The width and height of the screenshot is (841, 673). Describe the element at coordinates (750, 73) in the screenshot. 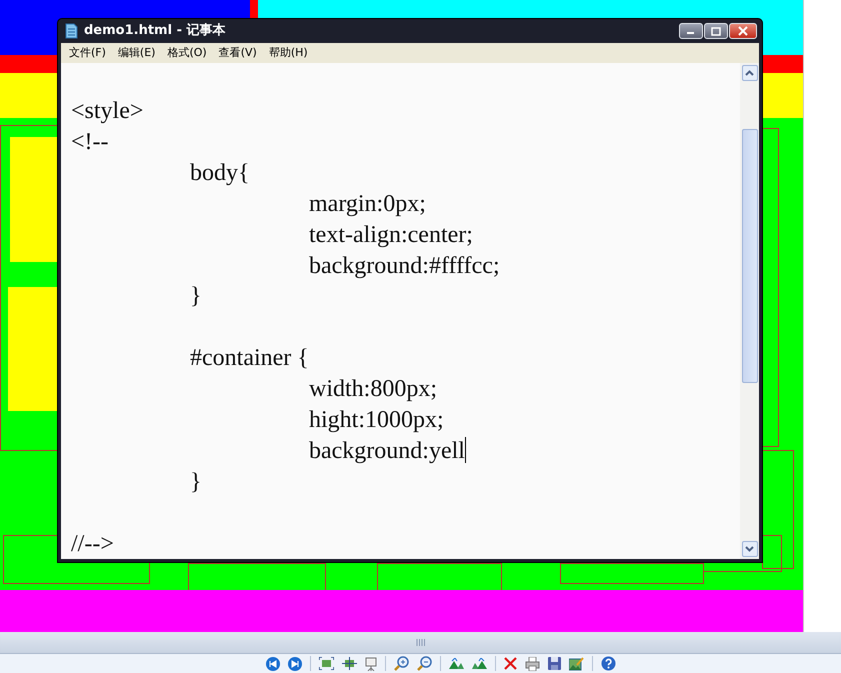

I see `scroll-up-button` at that location.